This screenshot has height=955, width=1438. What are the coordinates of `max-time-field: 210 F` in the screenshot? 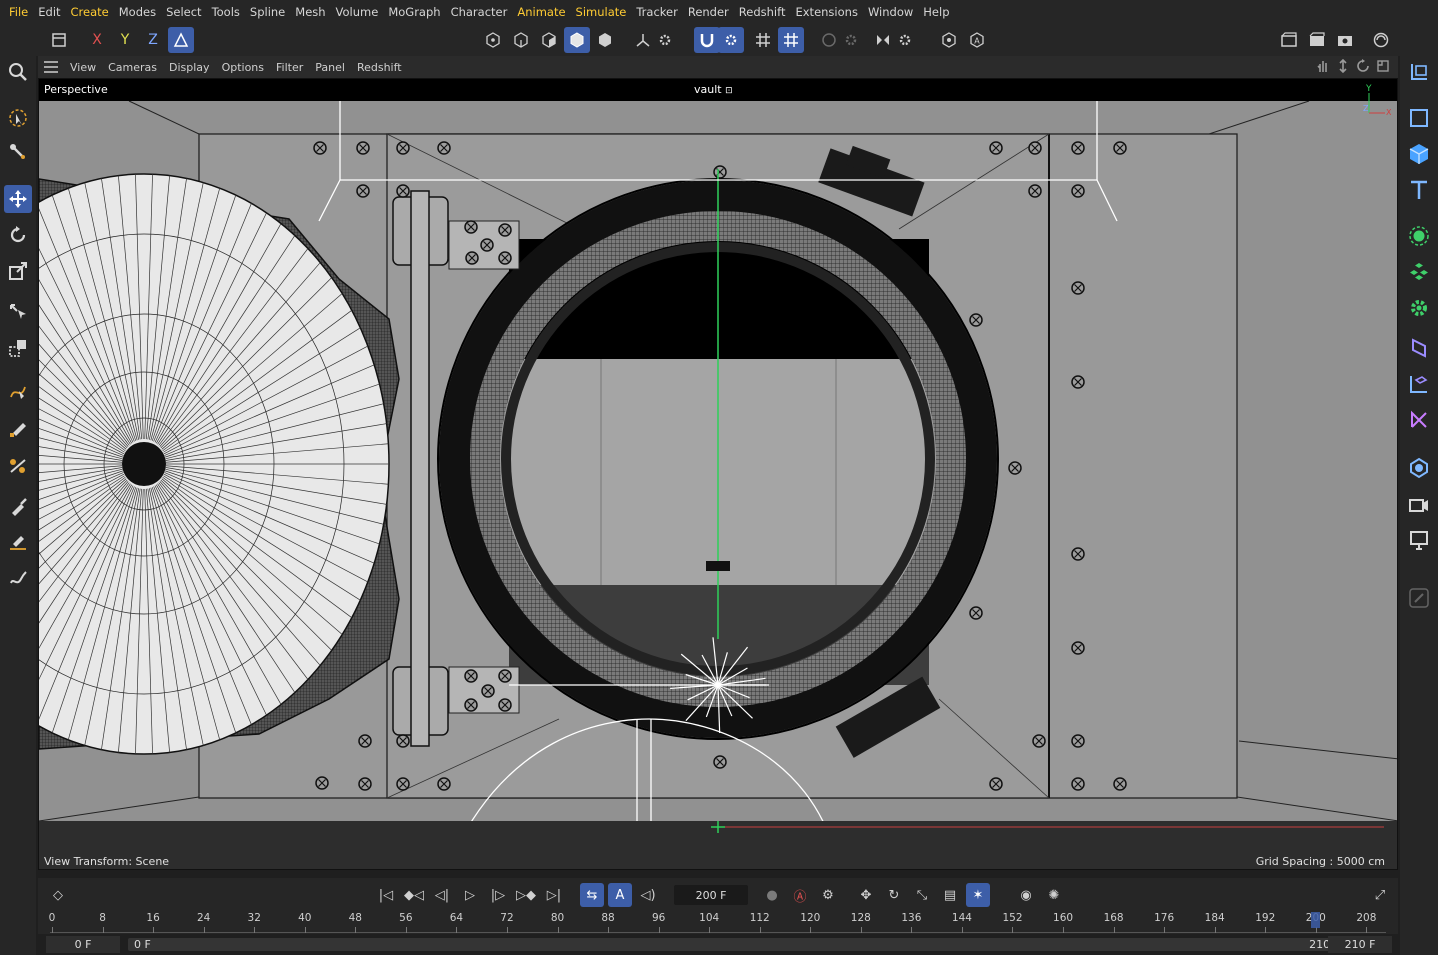 It's located at (1360, 944).